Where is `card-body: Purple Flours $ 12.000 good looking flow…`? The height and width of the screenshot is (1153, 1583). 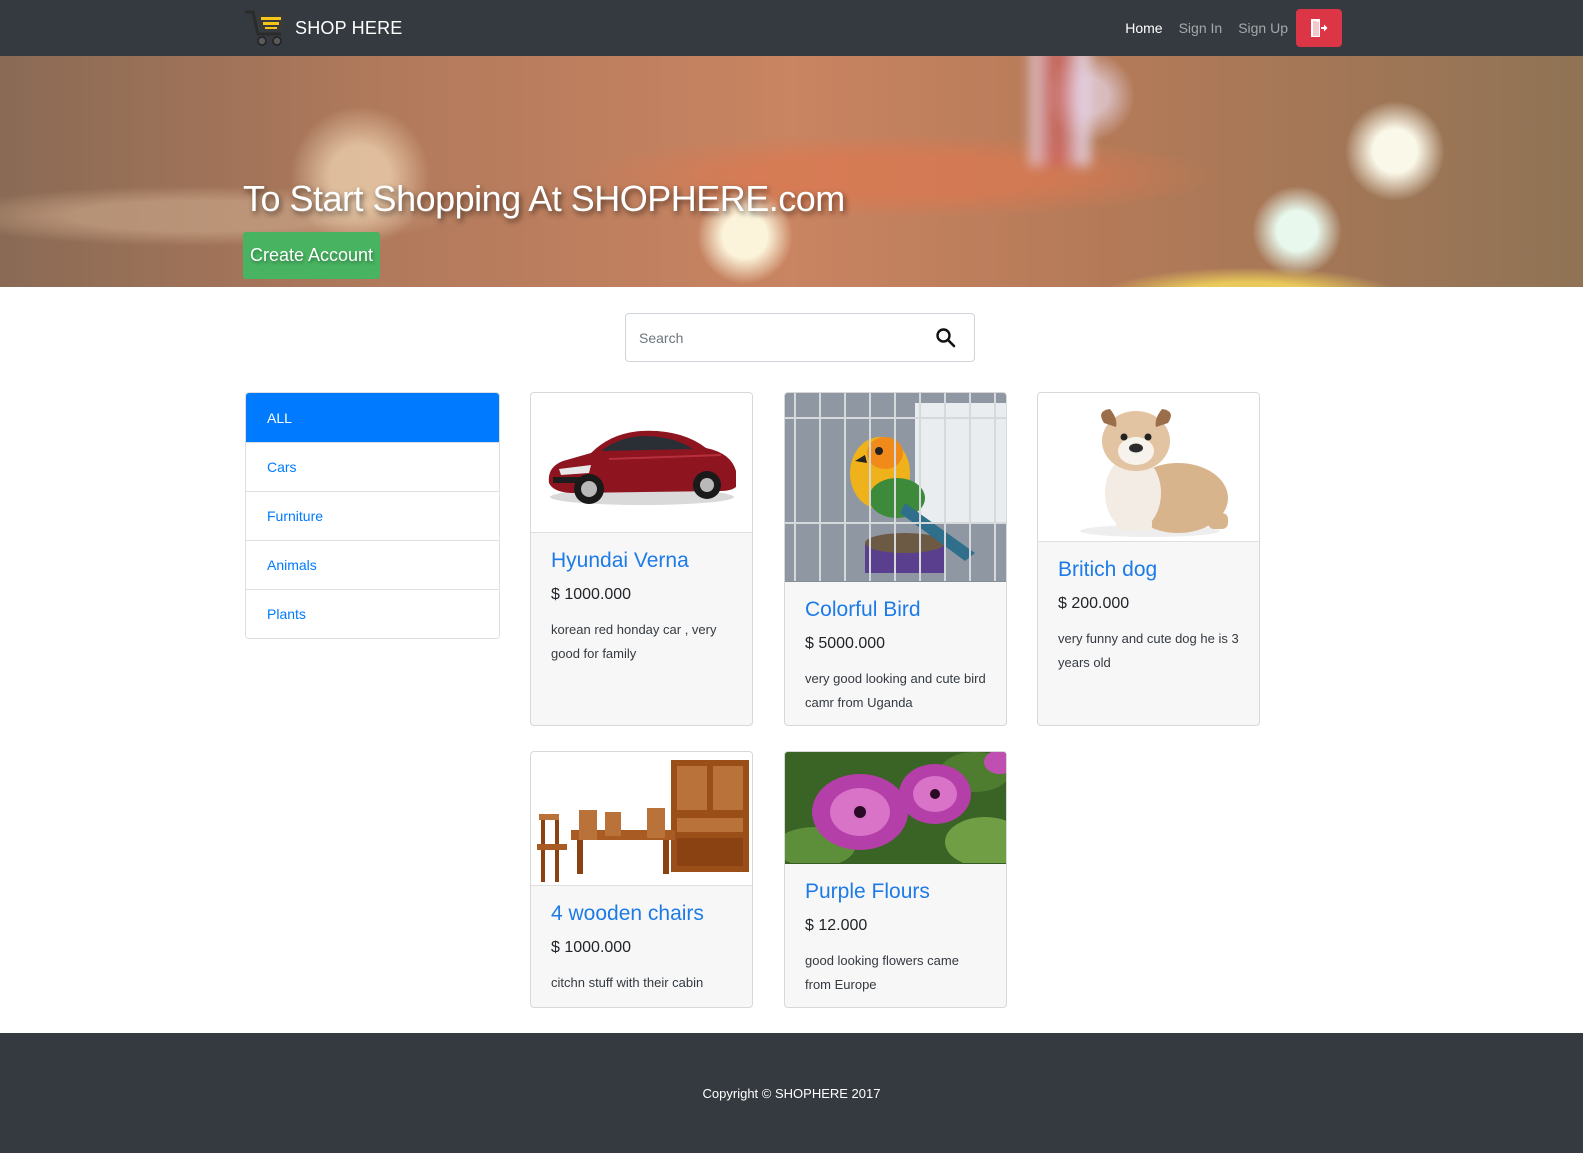 card-body: Purple Flours $ 12.000 good looking flow… is located at coordinates (895, 935).